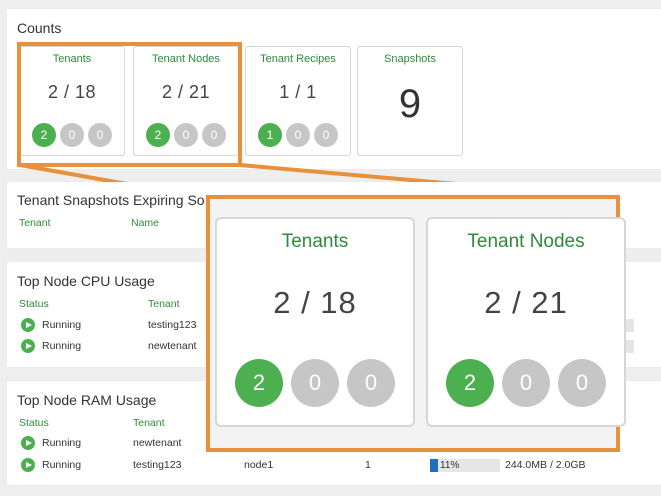  Describe the element at coordinates (87, 400) in the screenshot. I see `panel-title: Top Node RAM Usage` at that location.